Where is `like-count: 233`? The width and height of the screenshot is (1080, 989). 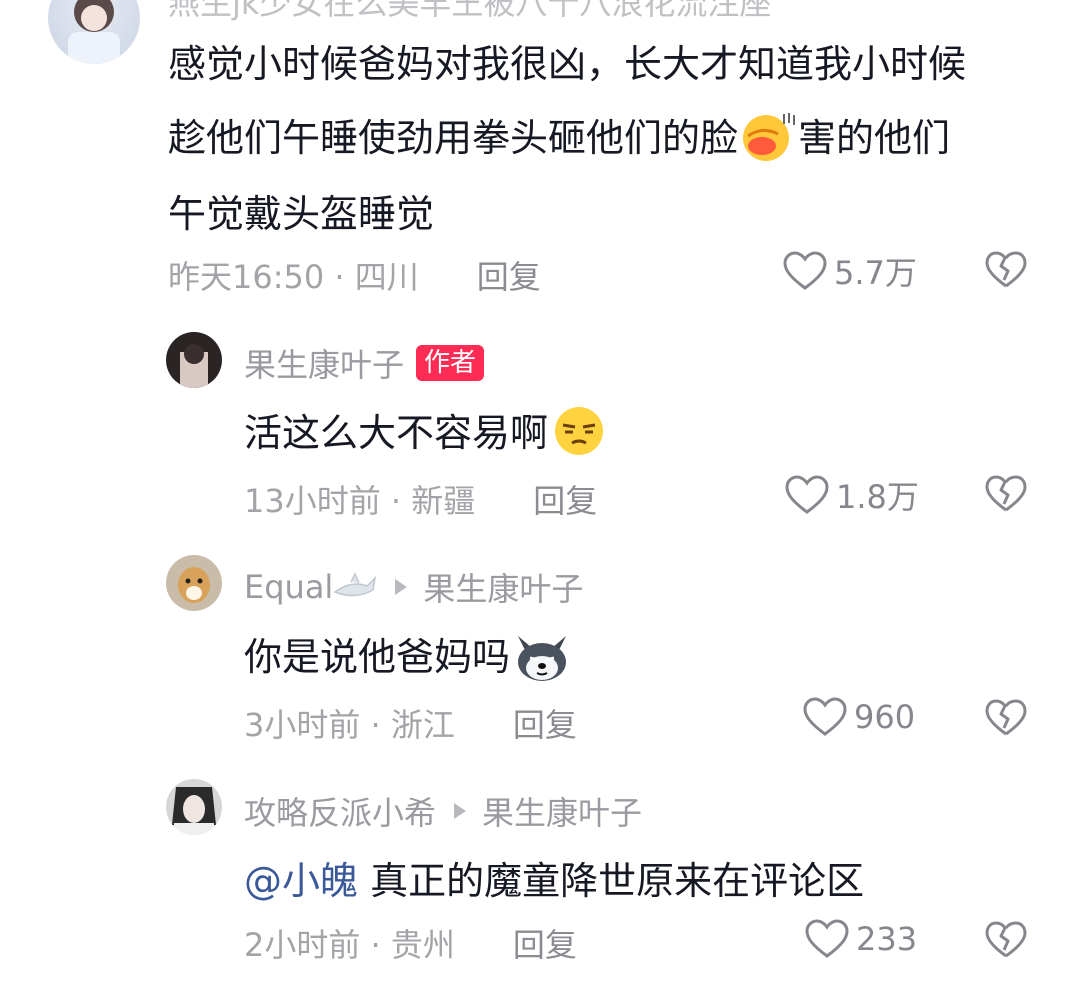
like-count: 233 is located at coordinates (887, 939).